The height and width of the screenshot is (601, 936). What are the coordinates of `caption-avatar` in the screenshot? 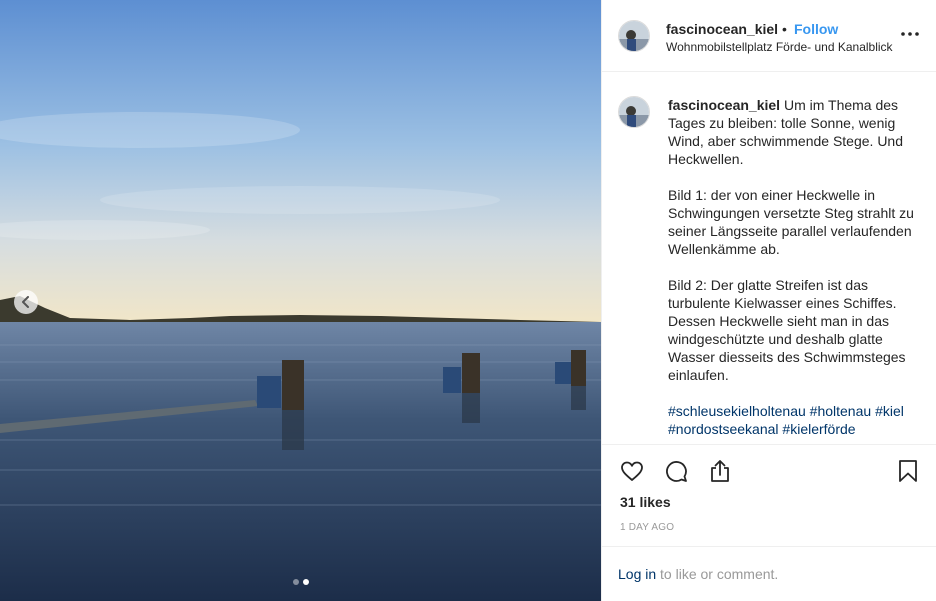 It's located at (634, 112).